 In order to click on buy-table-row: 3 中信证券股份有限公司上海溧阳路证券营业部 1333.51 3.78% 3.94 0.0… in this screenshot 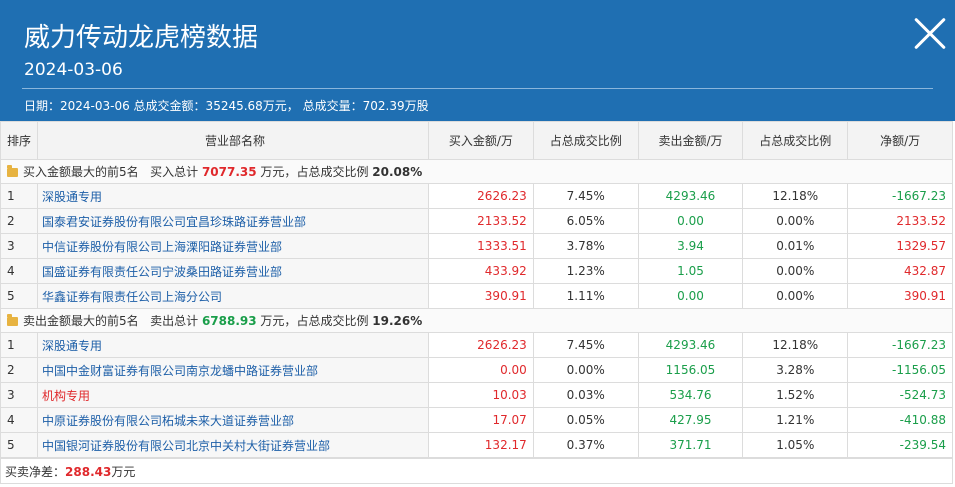, I will do `click(476, 246)`.